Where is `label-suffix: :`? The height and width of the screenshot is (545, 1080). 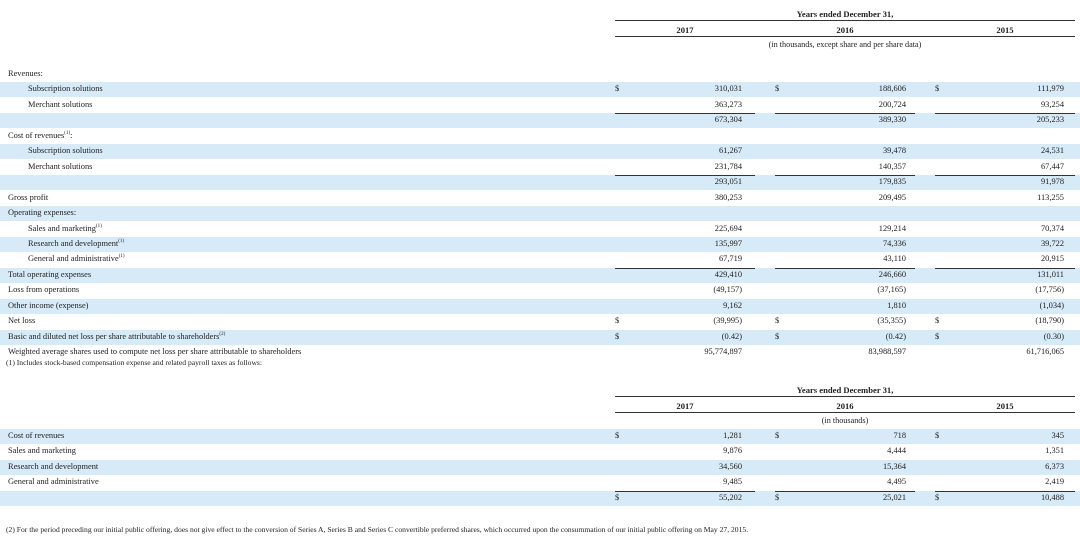 label-suffix: : is located at coordinates (71, 135).